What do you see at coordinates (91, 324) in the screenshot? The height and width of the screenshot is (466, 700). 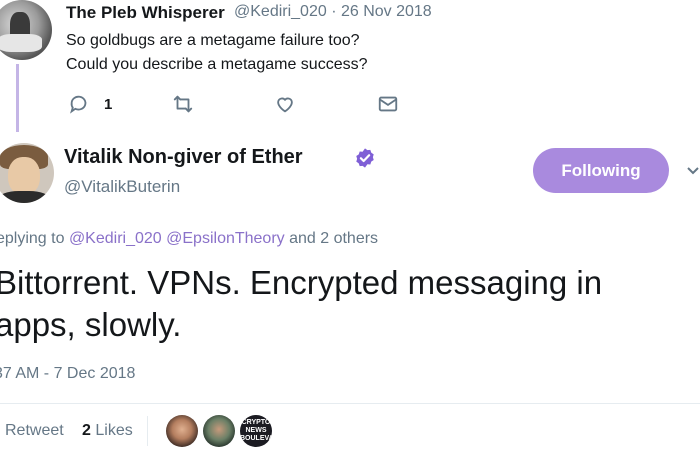 I see `tweet-text-line-2: apps, slowly.` at bounding box center [91, 324].